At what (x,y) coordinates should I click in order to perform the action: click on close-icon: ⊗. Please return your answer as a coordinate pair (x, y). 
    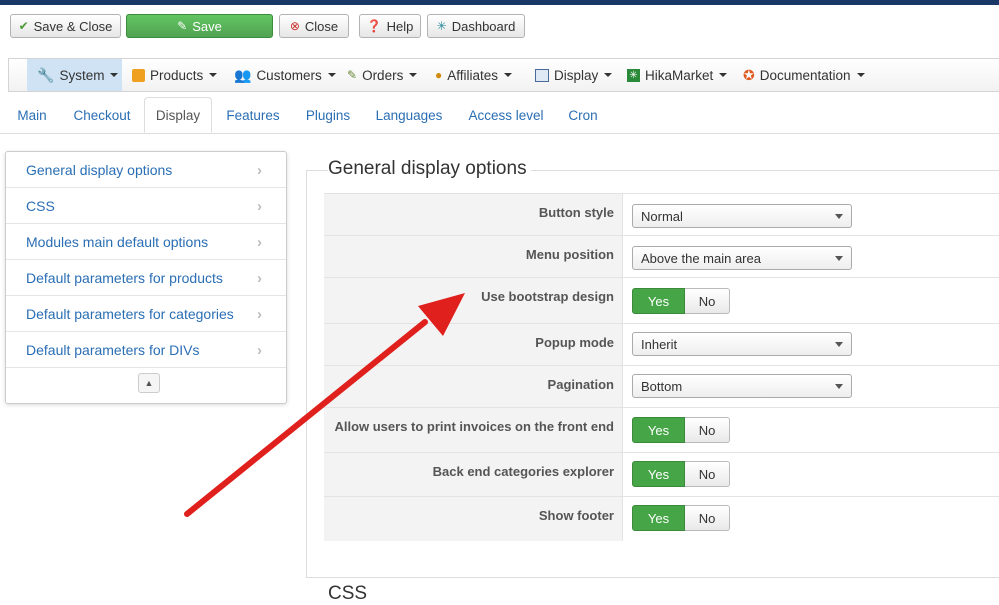
    Looking at the image, I should click on (294, 26).